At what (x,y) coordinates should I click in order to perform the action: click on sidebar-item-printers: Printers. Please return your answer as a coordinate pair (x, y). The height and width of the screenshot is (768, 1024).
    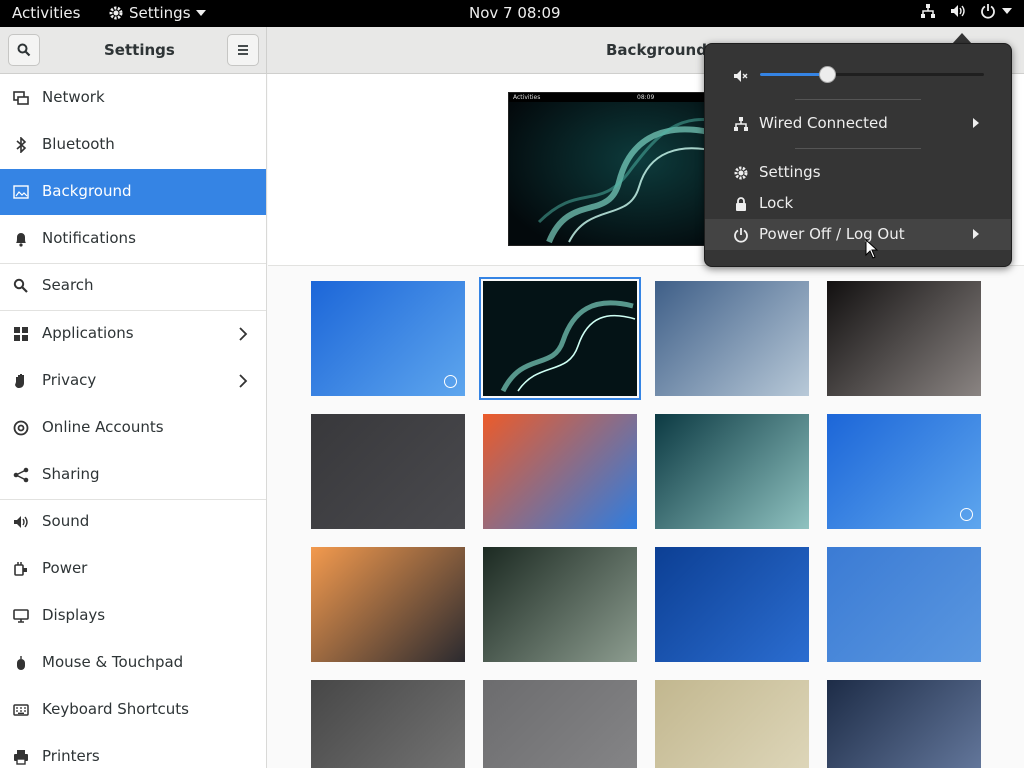
    Looking at the image, I should click on (133, 751).